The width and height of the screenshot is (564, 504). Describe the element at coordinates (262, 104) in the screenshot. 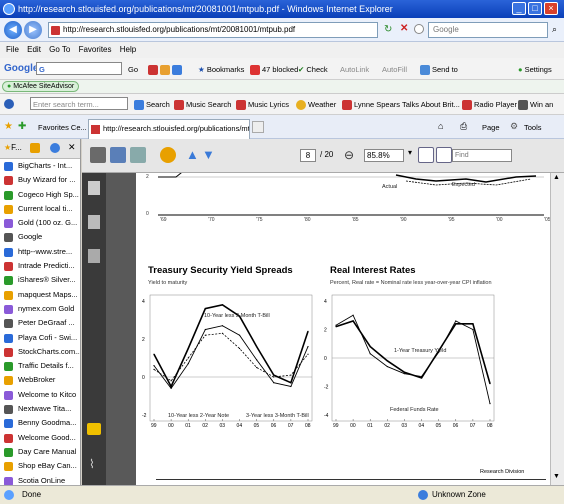

I see `music-lyrics-button: Music Lyrics` at that location.